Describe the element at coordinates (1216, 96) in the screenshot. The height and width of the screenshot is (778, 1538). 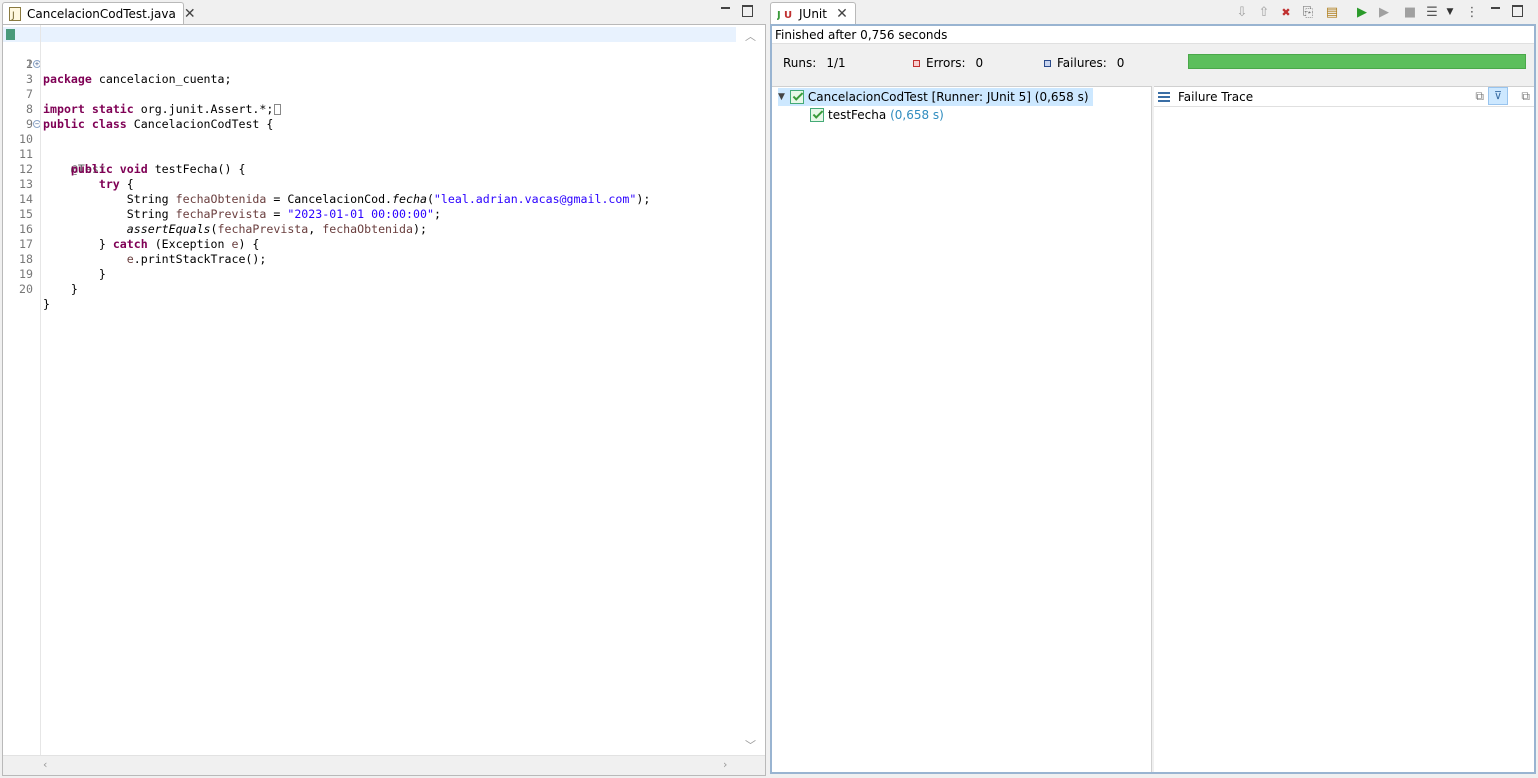
I see `failure-trace-title: Failure Trace` at that location.